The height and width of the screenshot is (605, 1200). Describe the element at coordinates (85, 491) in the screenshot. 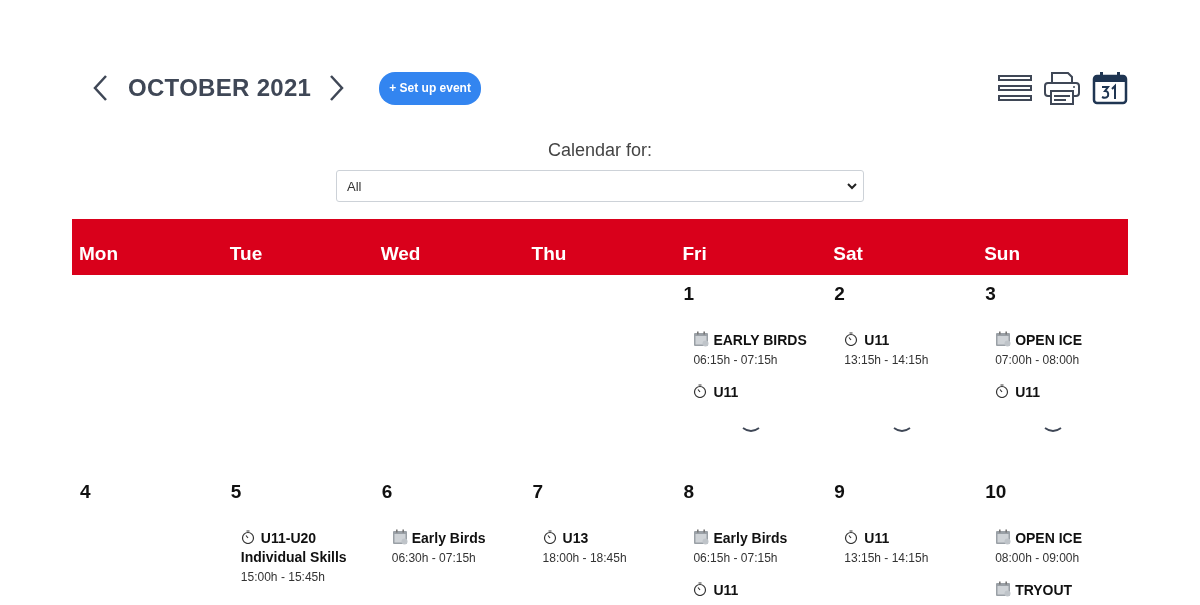

I see `day-number: 4` at that location.